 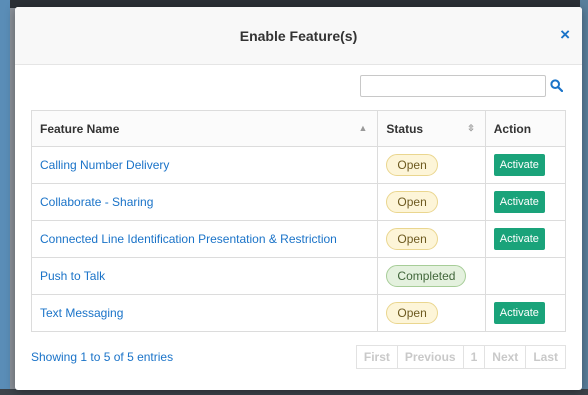 What do you see at coordinates (453, 86) in the screenshot?
I see `search-input` at bounding box center [453, 86].